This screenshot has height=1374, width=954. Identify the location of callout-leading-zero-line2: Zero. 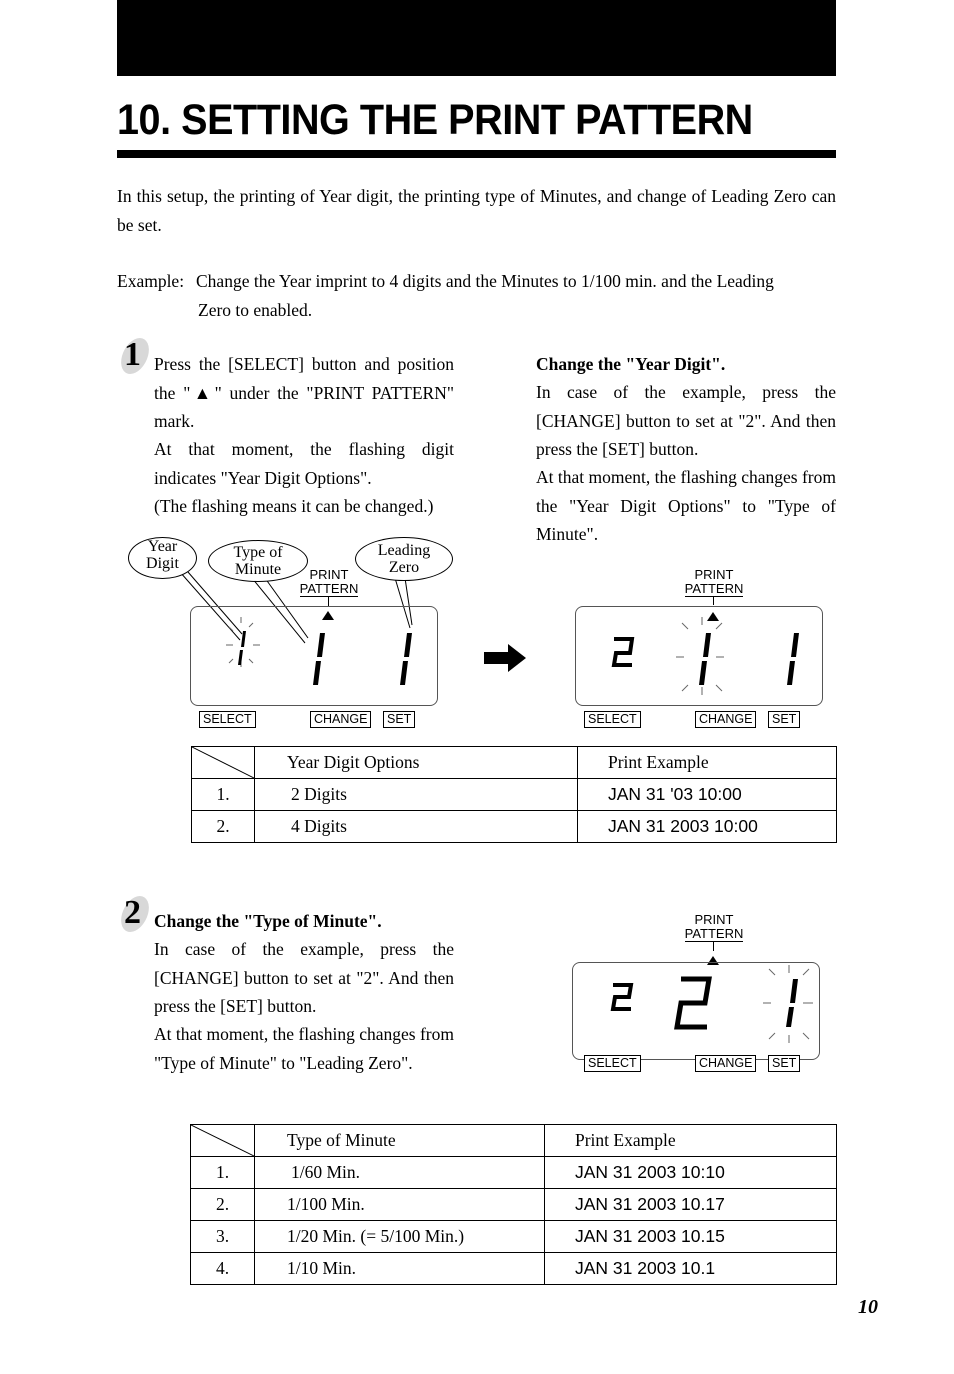
(404, 567).